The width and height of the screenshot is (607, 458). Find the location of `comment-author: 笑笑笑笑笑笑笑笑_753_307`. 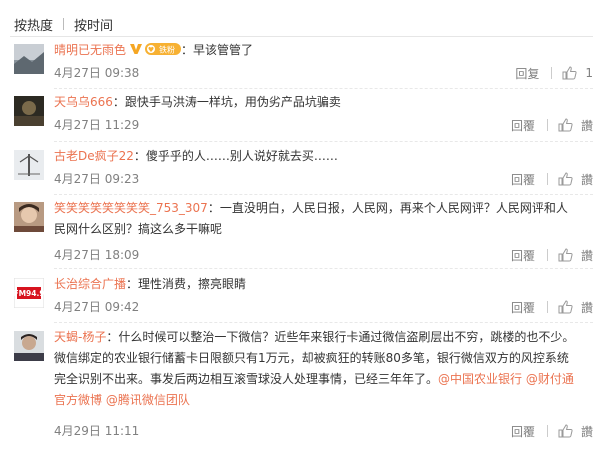

comment-author: 笑笑笑笑笑笑笑笑_753_307 is located at coordinates (131, 208).